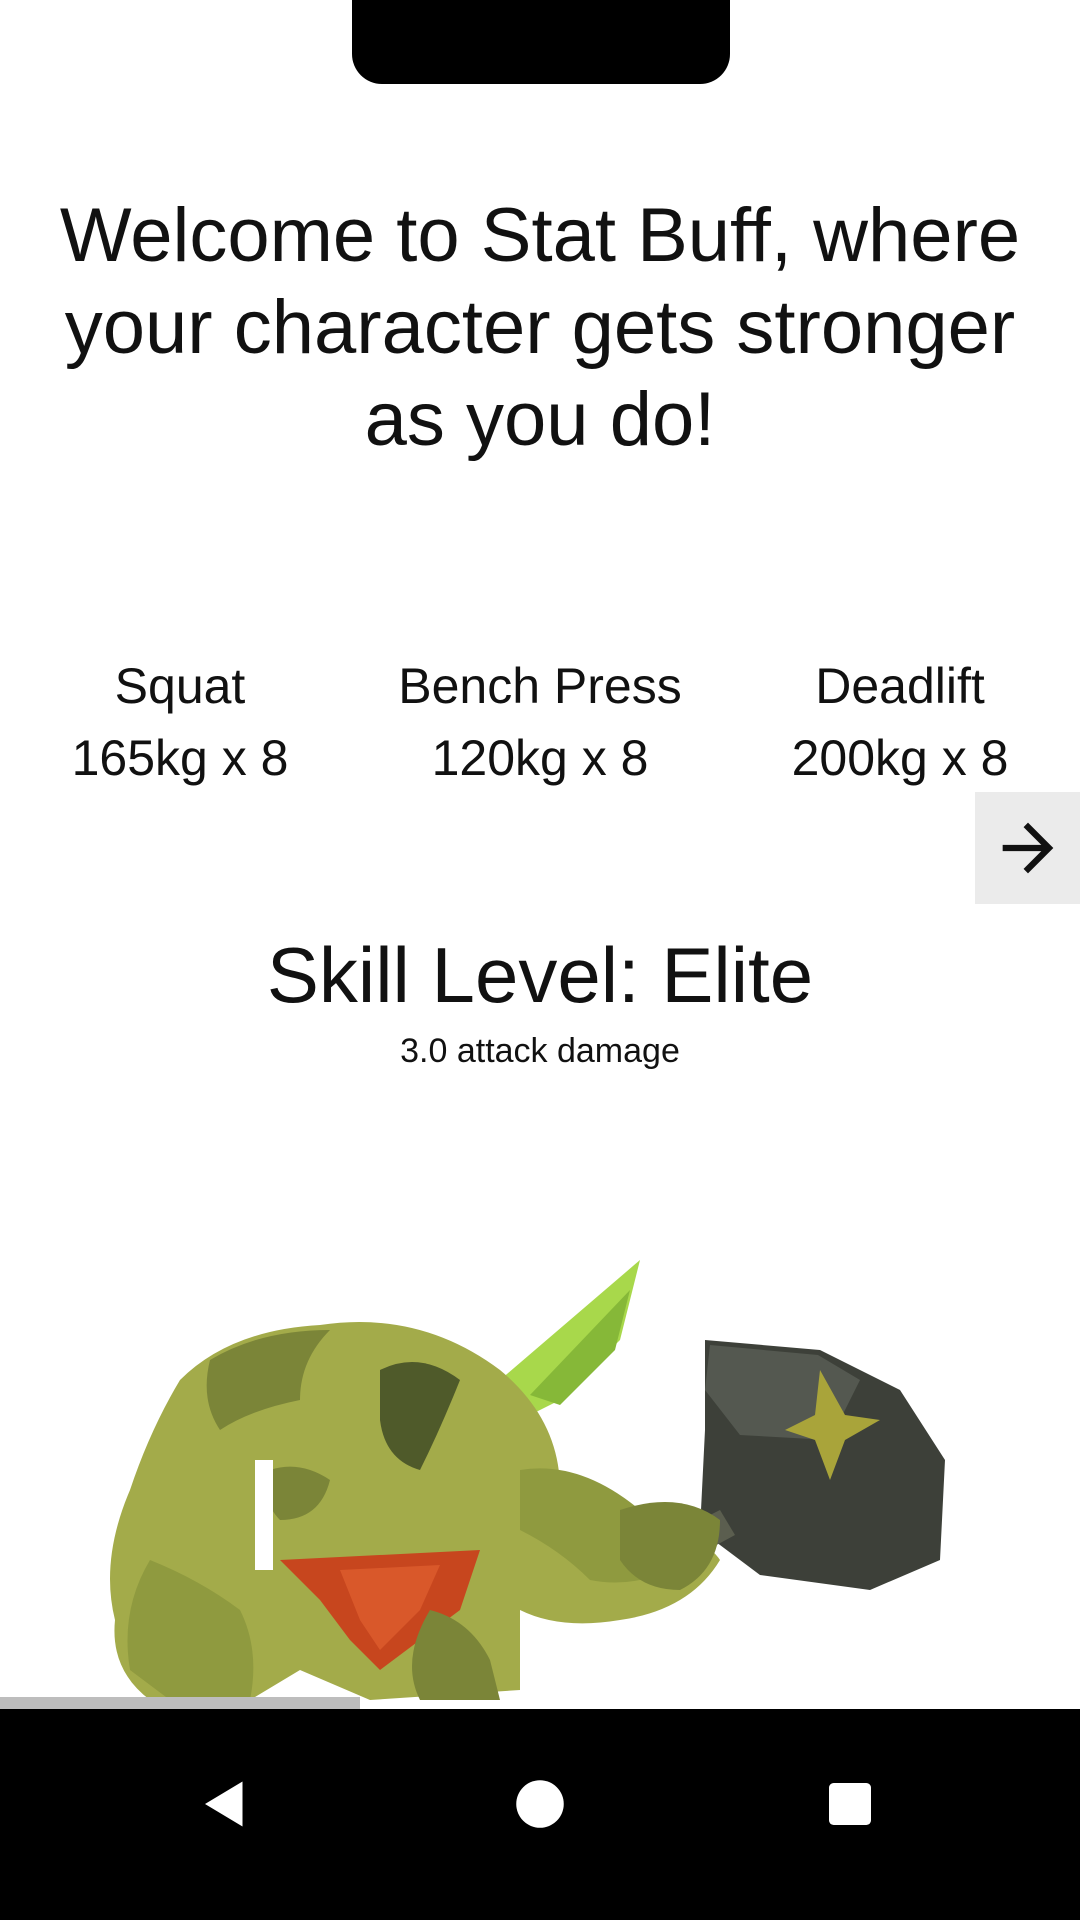  Describe the element at coordinates (540, 758) in the screenshot. I see `stat-value: 120kg x 8` at that location.